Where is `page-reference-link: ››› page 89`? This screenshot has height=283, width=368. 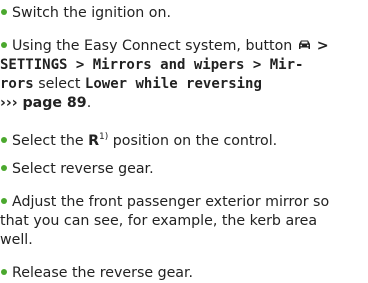 page-reference-link: ››› page 89 is located at coordinates (43, 103).